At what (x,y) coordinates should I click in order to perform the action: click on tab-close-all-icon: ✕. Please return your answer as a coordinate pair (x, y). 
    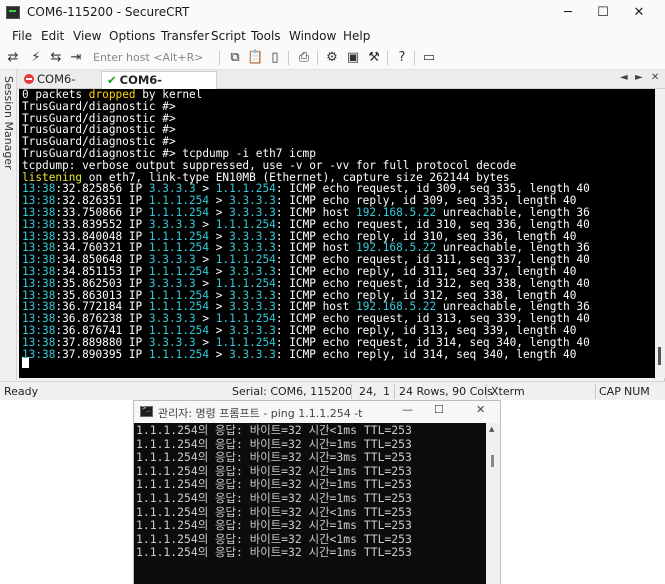
    Looking at the image, I should click on (655, 77).